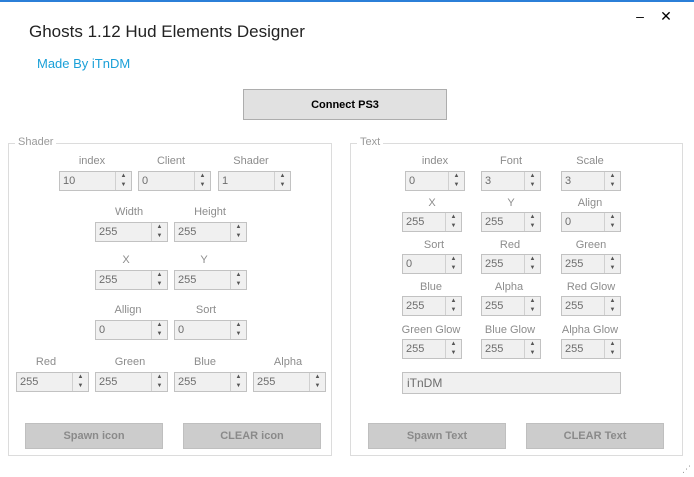 The height and width of the screenshot is (477, 694). I want to click on resize-grip-icon: ⋰, so click(686, 469).